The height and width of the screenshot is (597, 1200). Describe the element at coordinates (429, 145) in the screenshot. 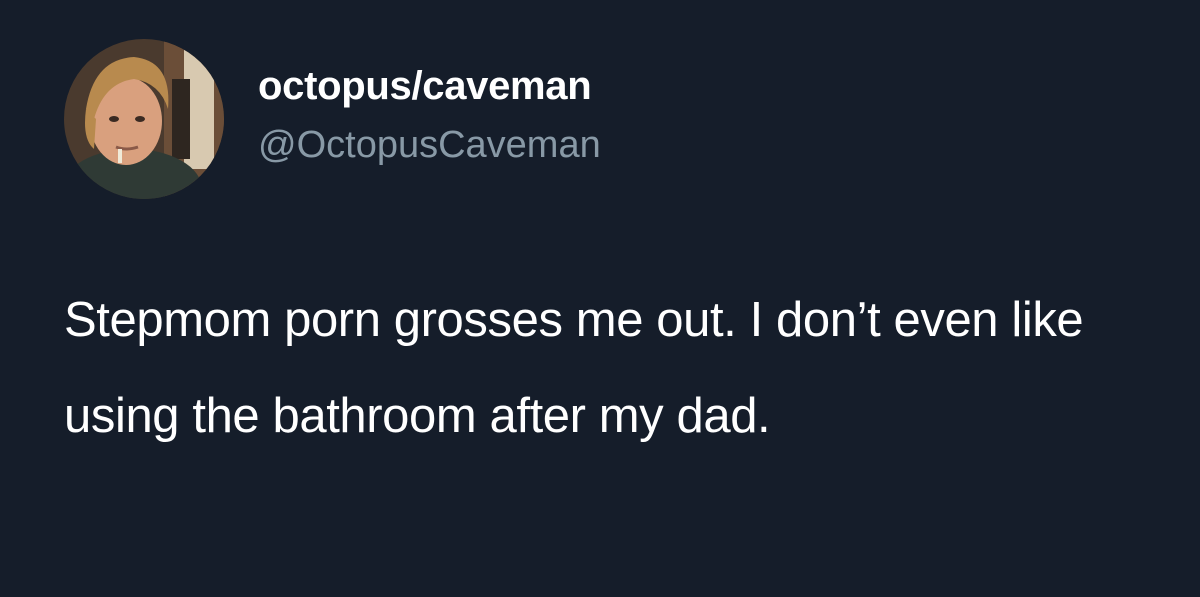

I see `user-handle: @OctopusCaveman` at that location.